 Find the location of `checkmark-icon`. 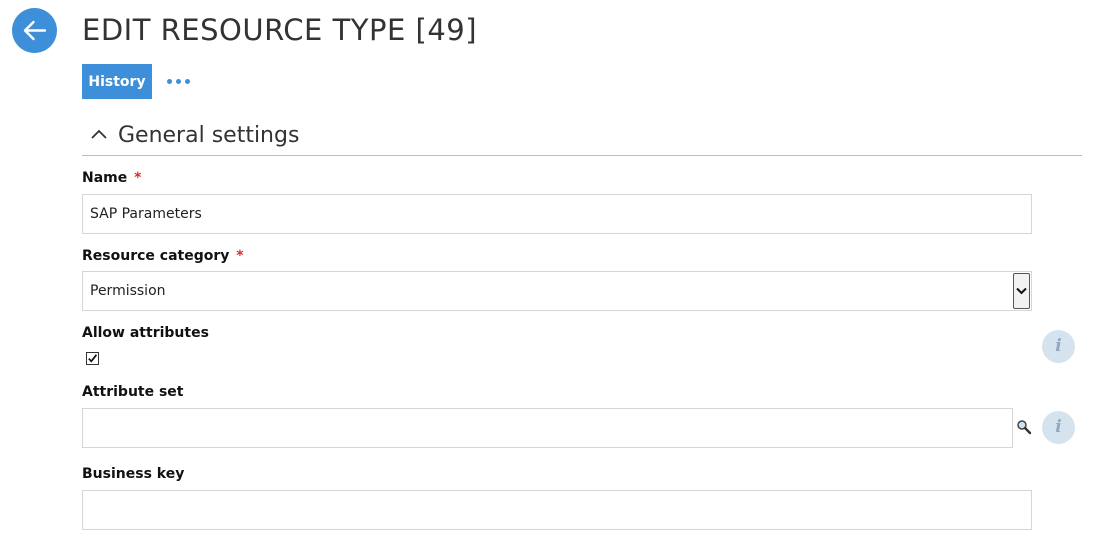

checkmark-icon is located at coordinates (93, 358).